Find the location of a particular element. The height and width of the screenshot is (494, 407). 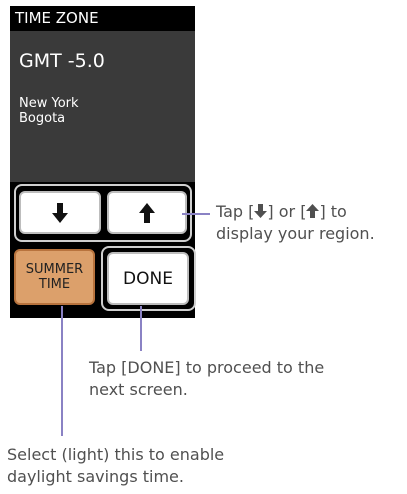

screen-title: TIME ZONE is located at coordinates (57, 18).